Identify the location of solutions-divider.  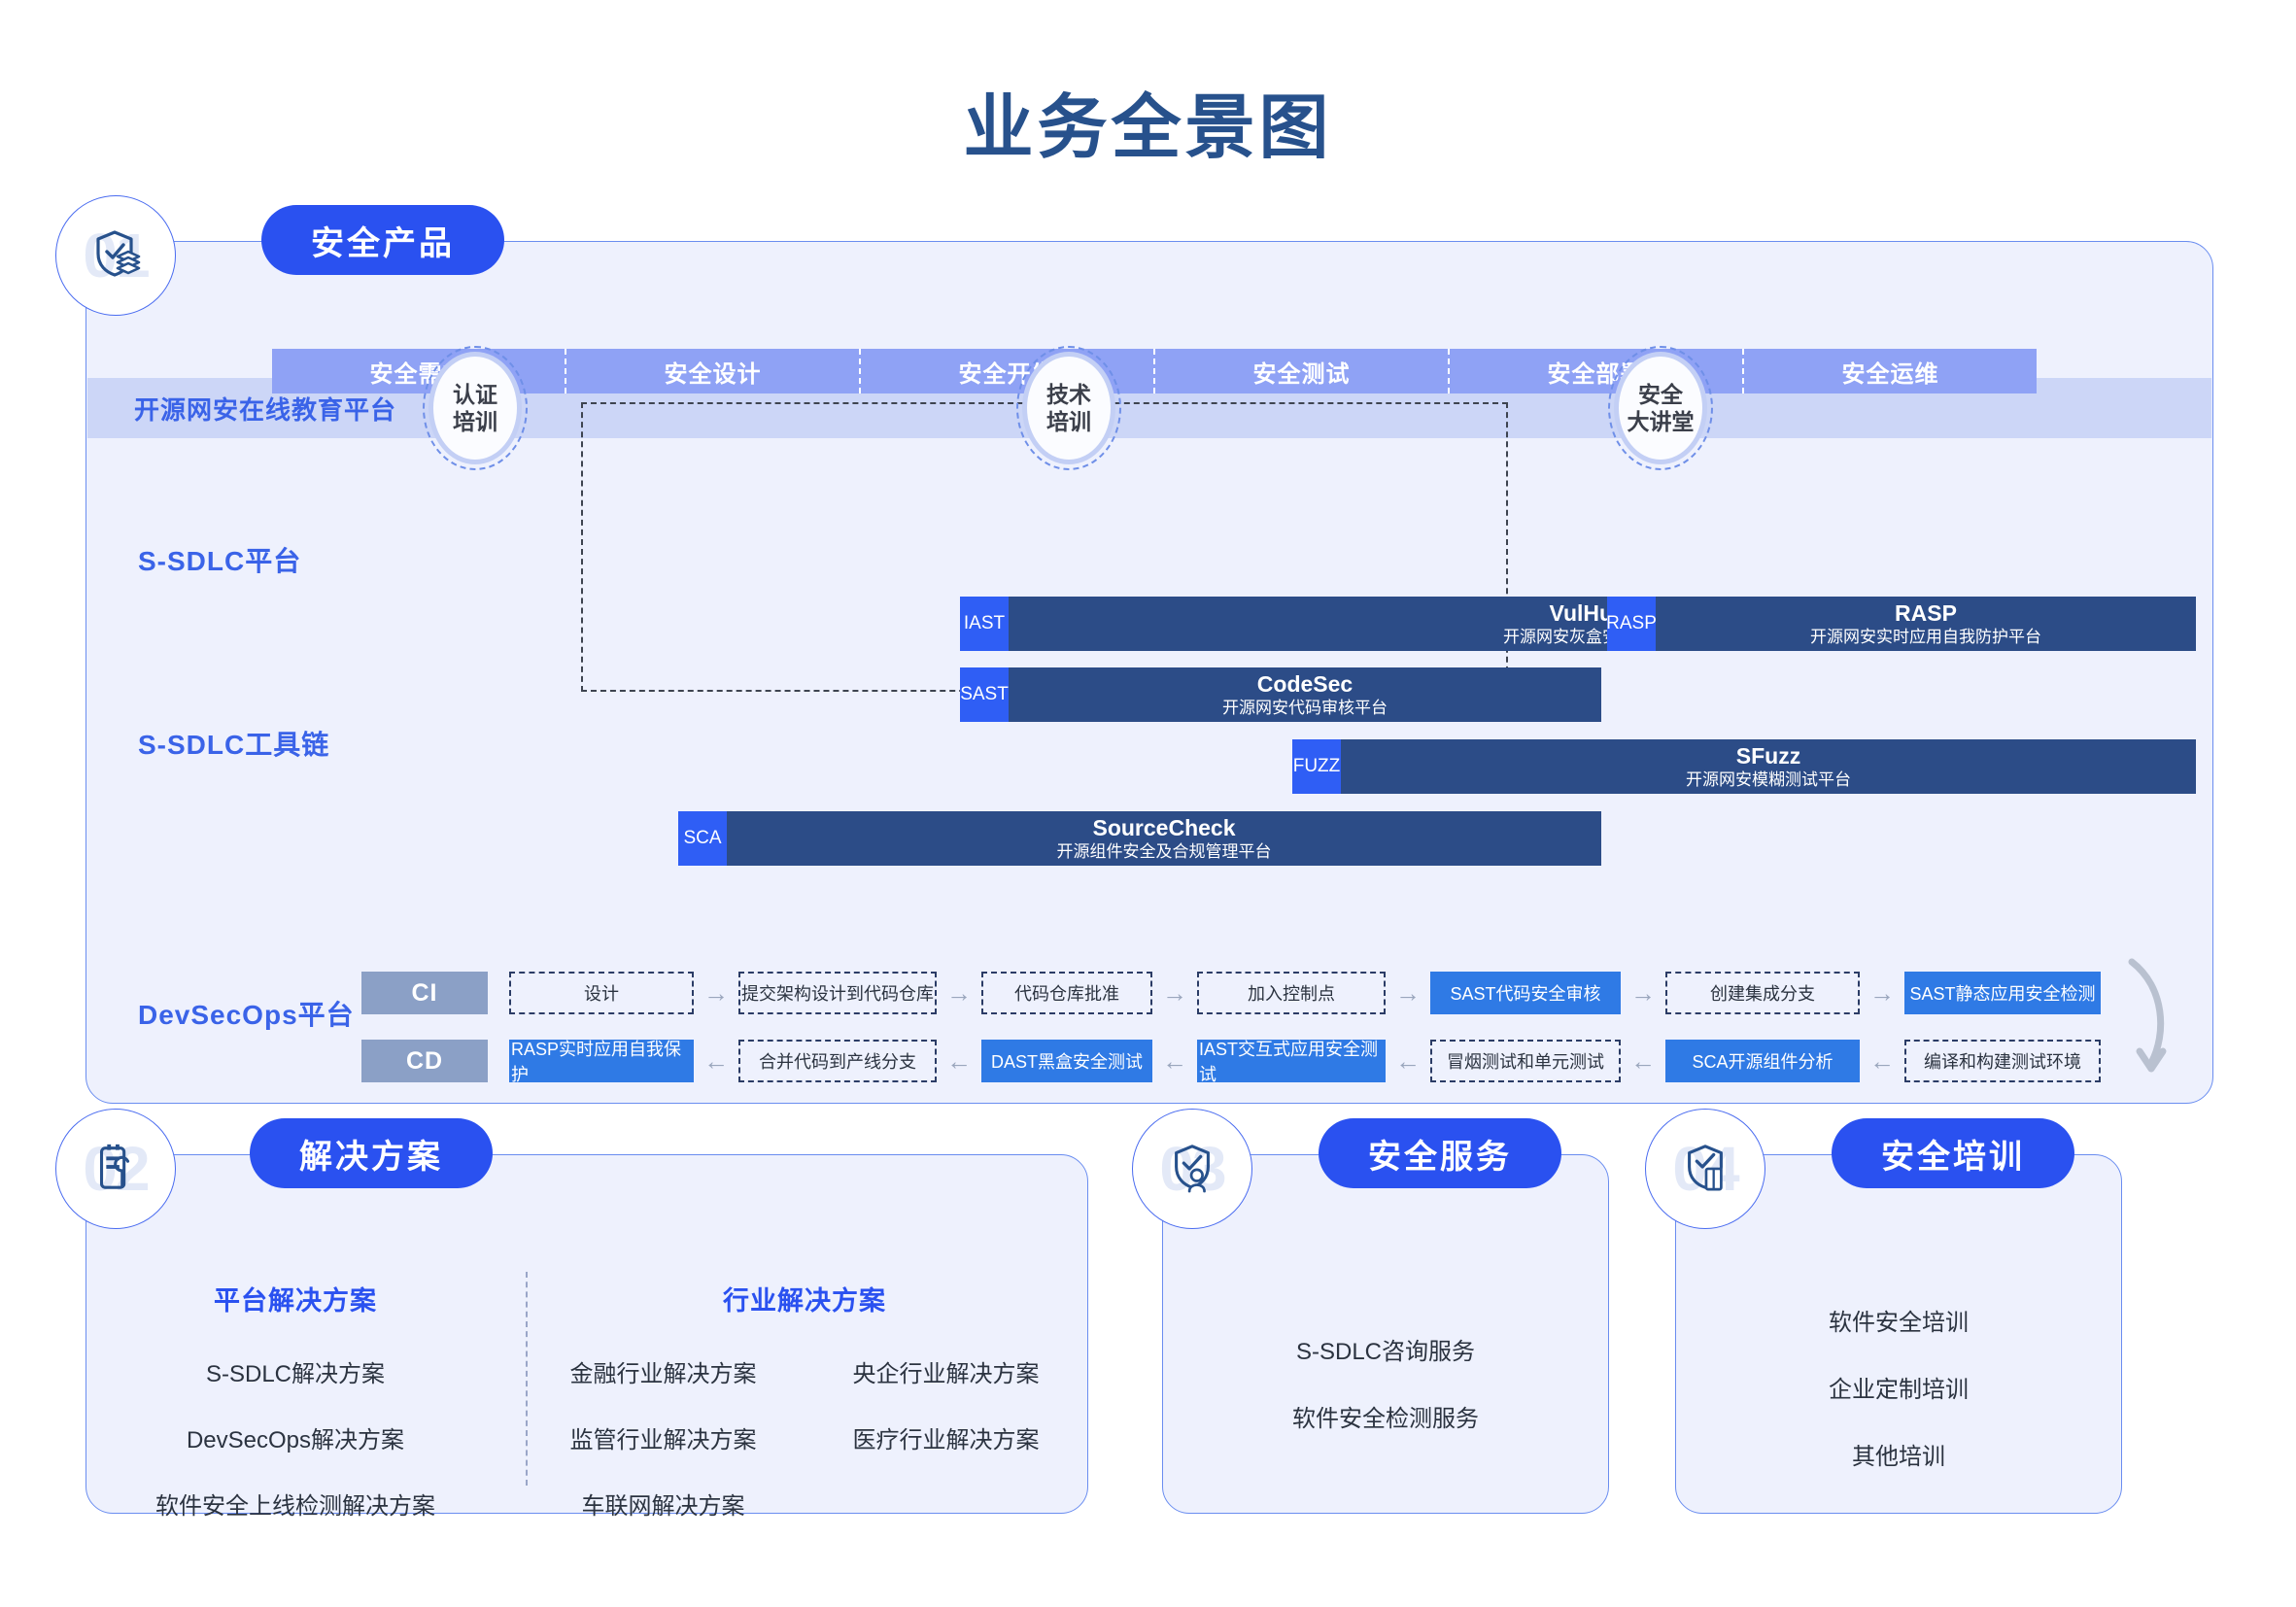
(527, 1379).